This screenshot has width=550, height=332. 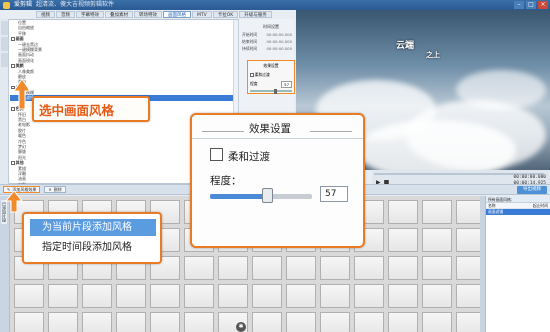 What do you see at coordinates (334, 194) in the screenshot?
I see `degree-value-input: 57` at bounding box center [334, 194].